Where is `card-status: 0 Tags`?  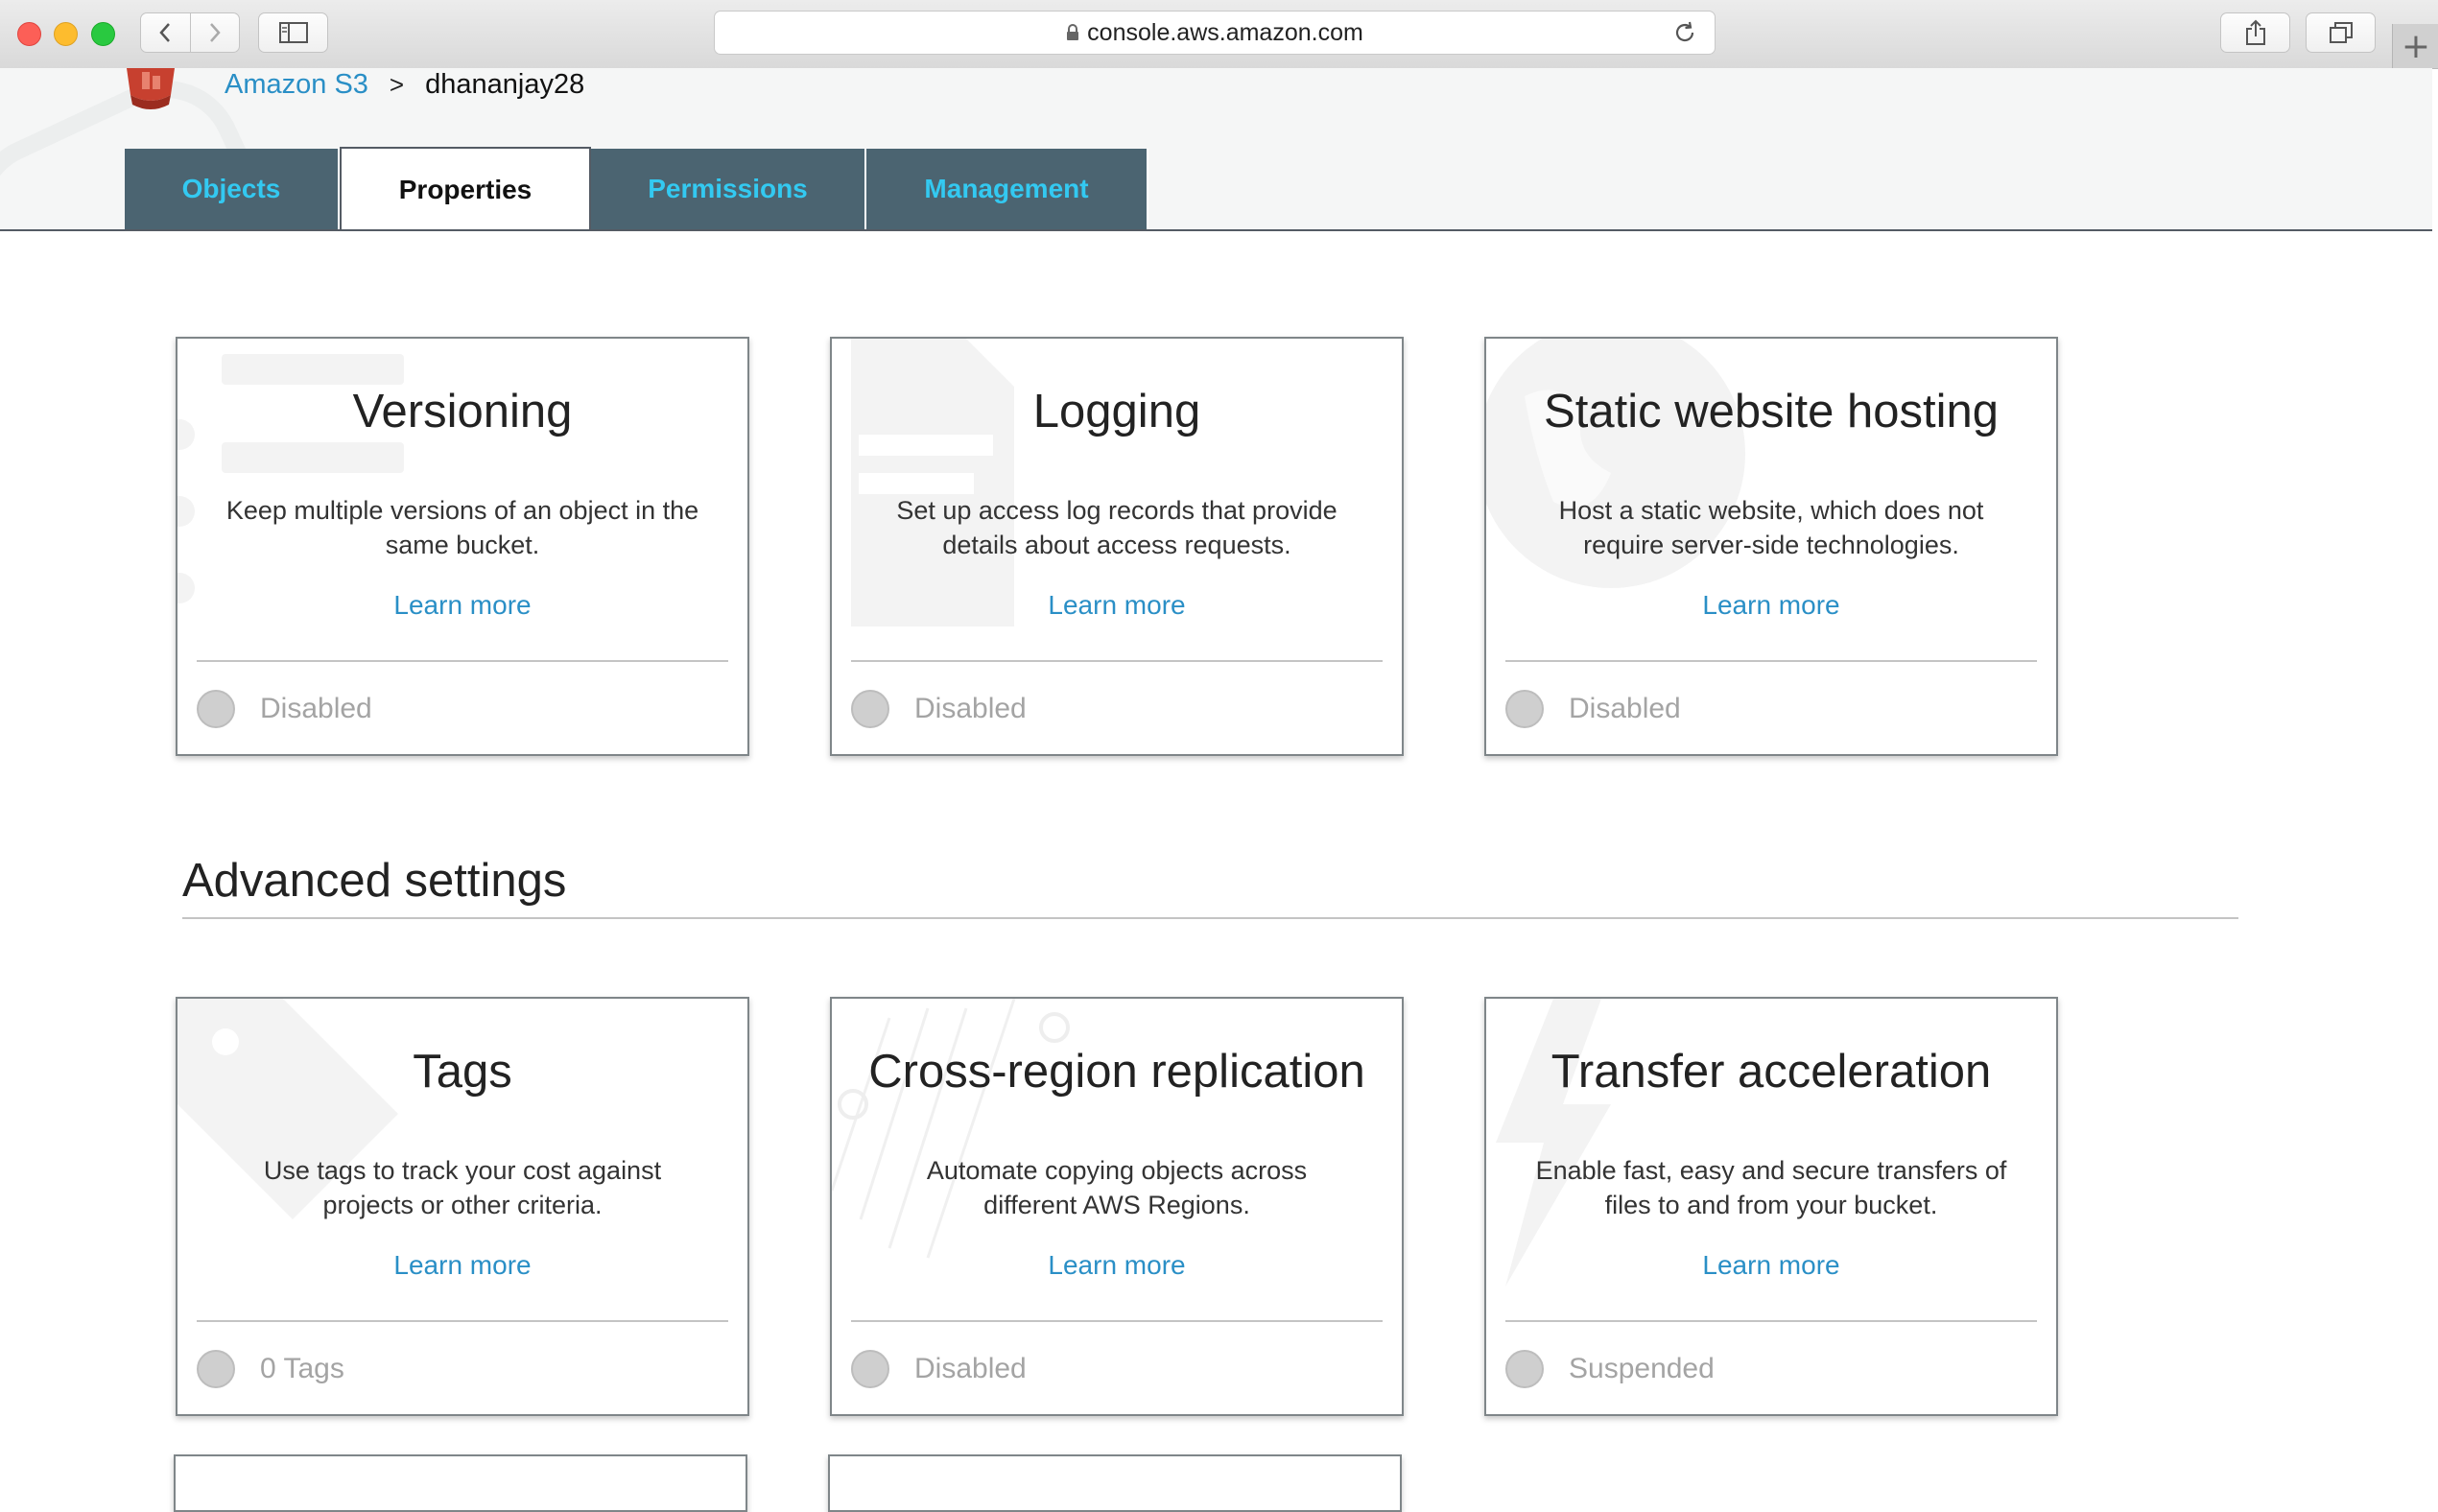
card-status: 0 Tags is located at coordinates (270, 1369).